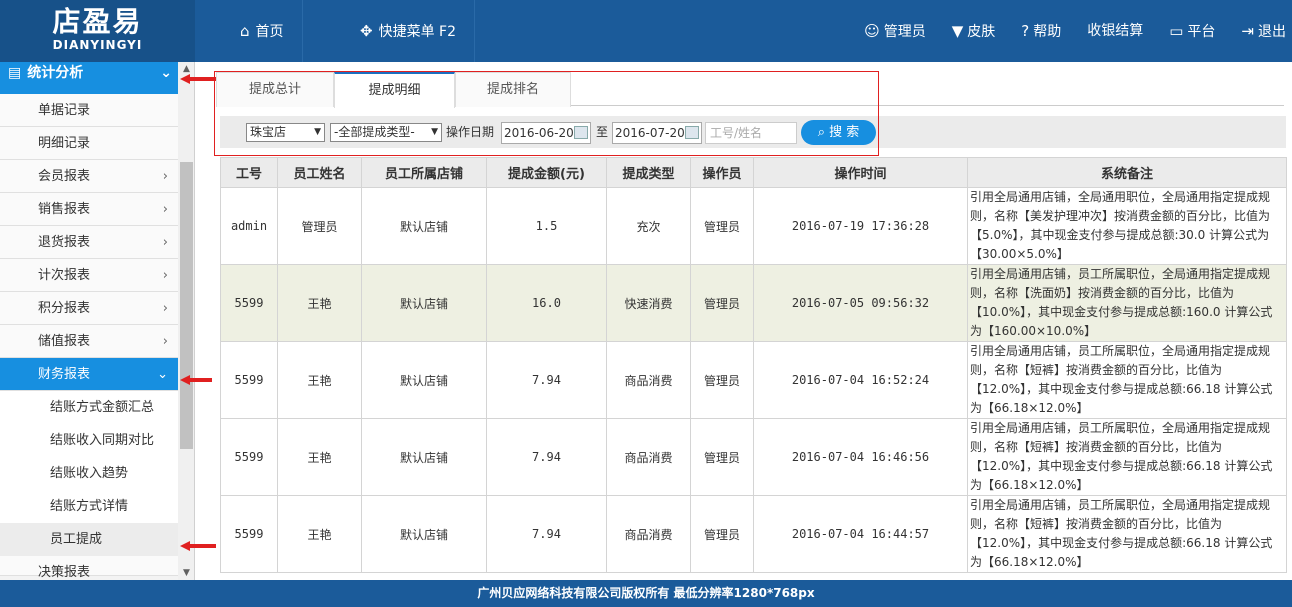 This screenshot has height=607, width=1292. What do you see at coordinates (89, 275) in the screenshot?
I see `sidebar-item-count-report: 计次报表 ›` at bounding box center [89, 275].